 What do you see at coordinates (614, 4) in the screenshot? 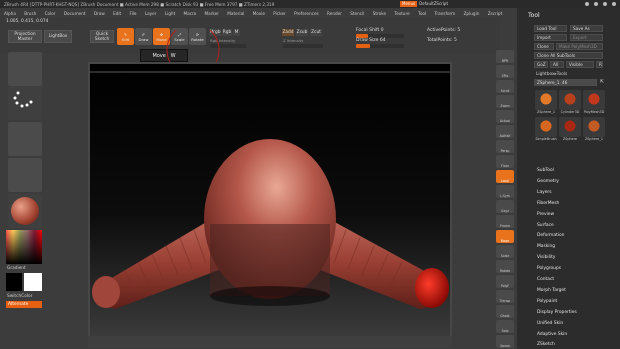
I see `close-icon` at bounding box center [614, 4].